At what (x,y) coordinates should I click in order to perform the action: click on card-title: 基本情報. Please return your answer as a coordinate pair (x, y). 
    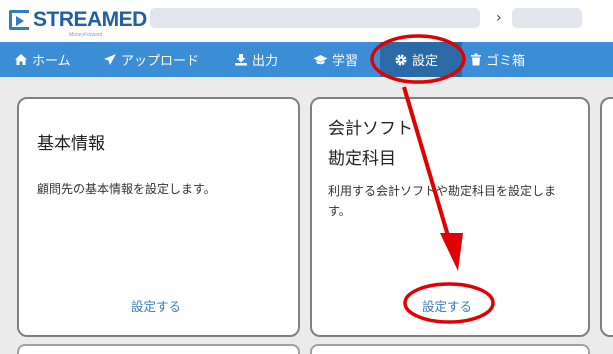
    Looking at the image, I should click on (71, 144).